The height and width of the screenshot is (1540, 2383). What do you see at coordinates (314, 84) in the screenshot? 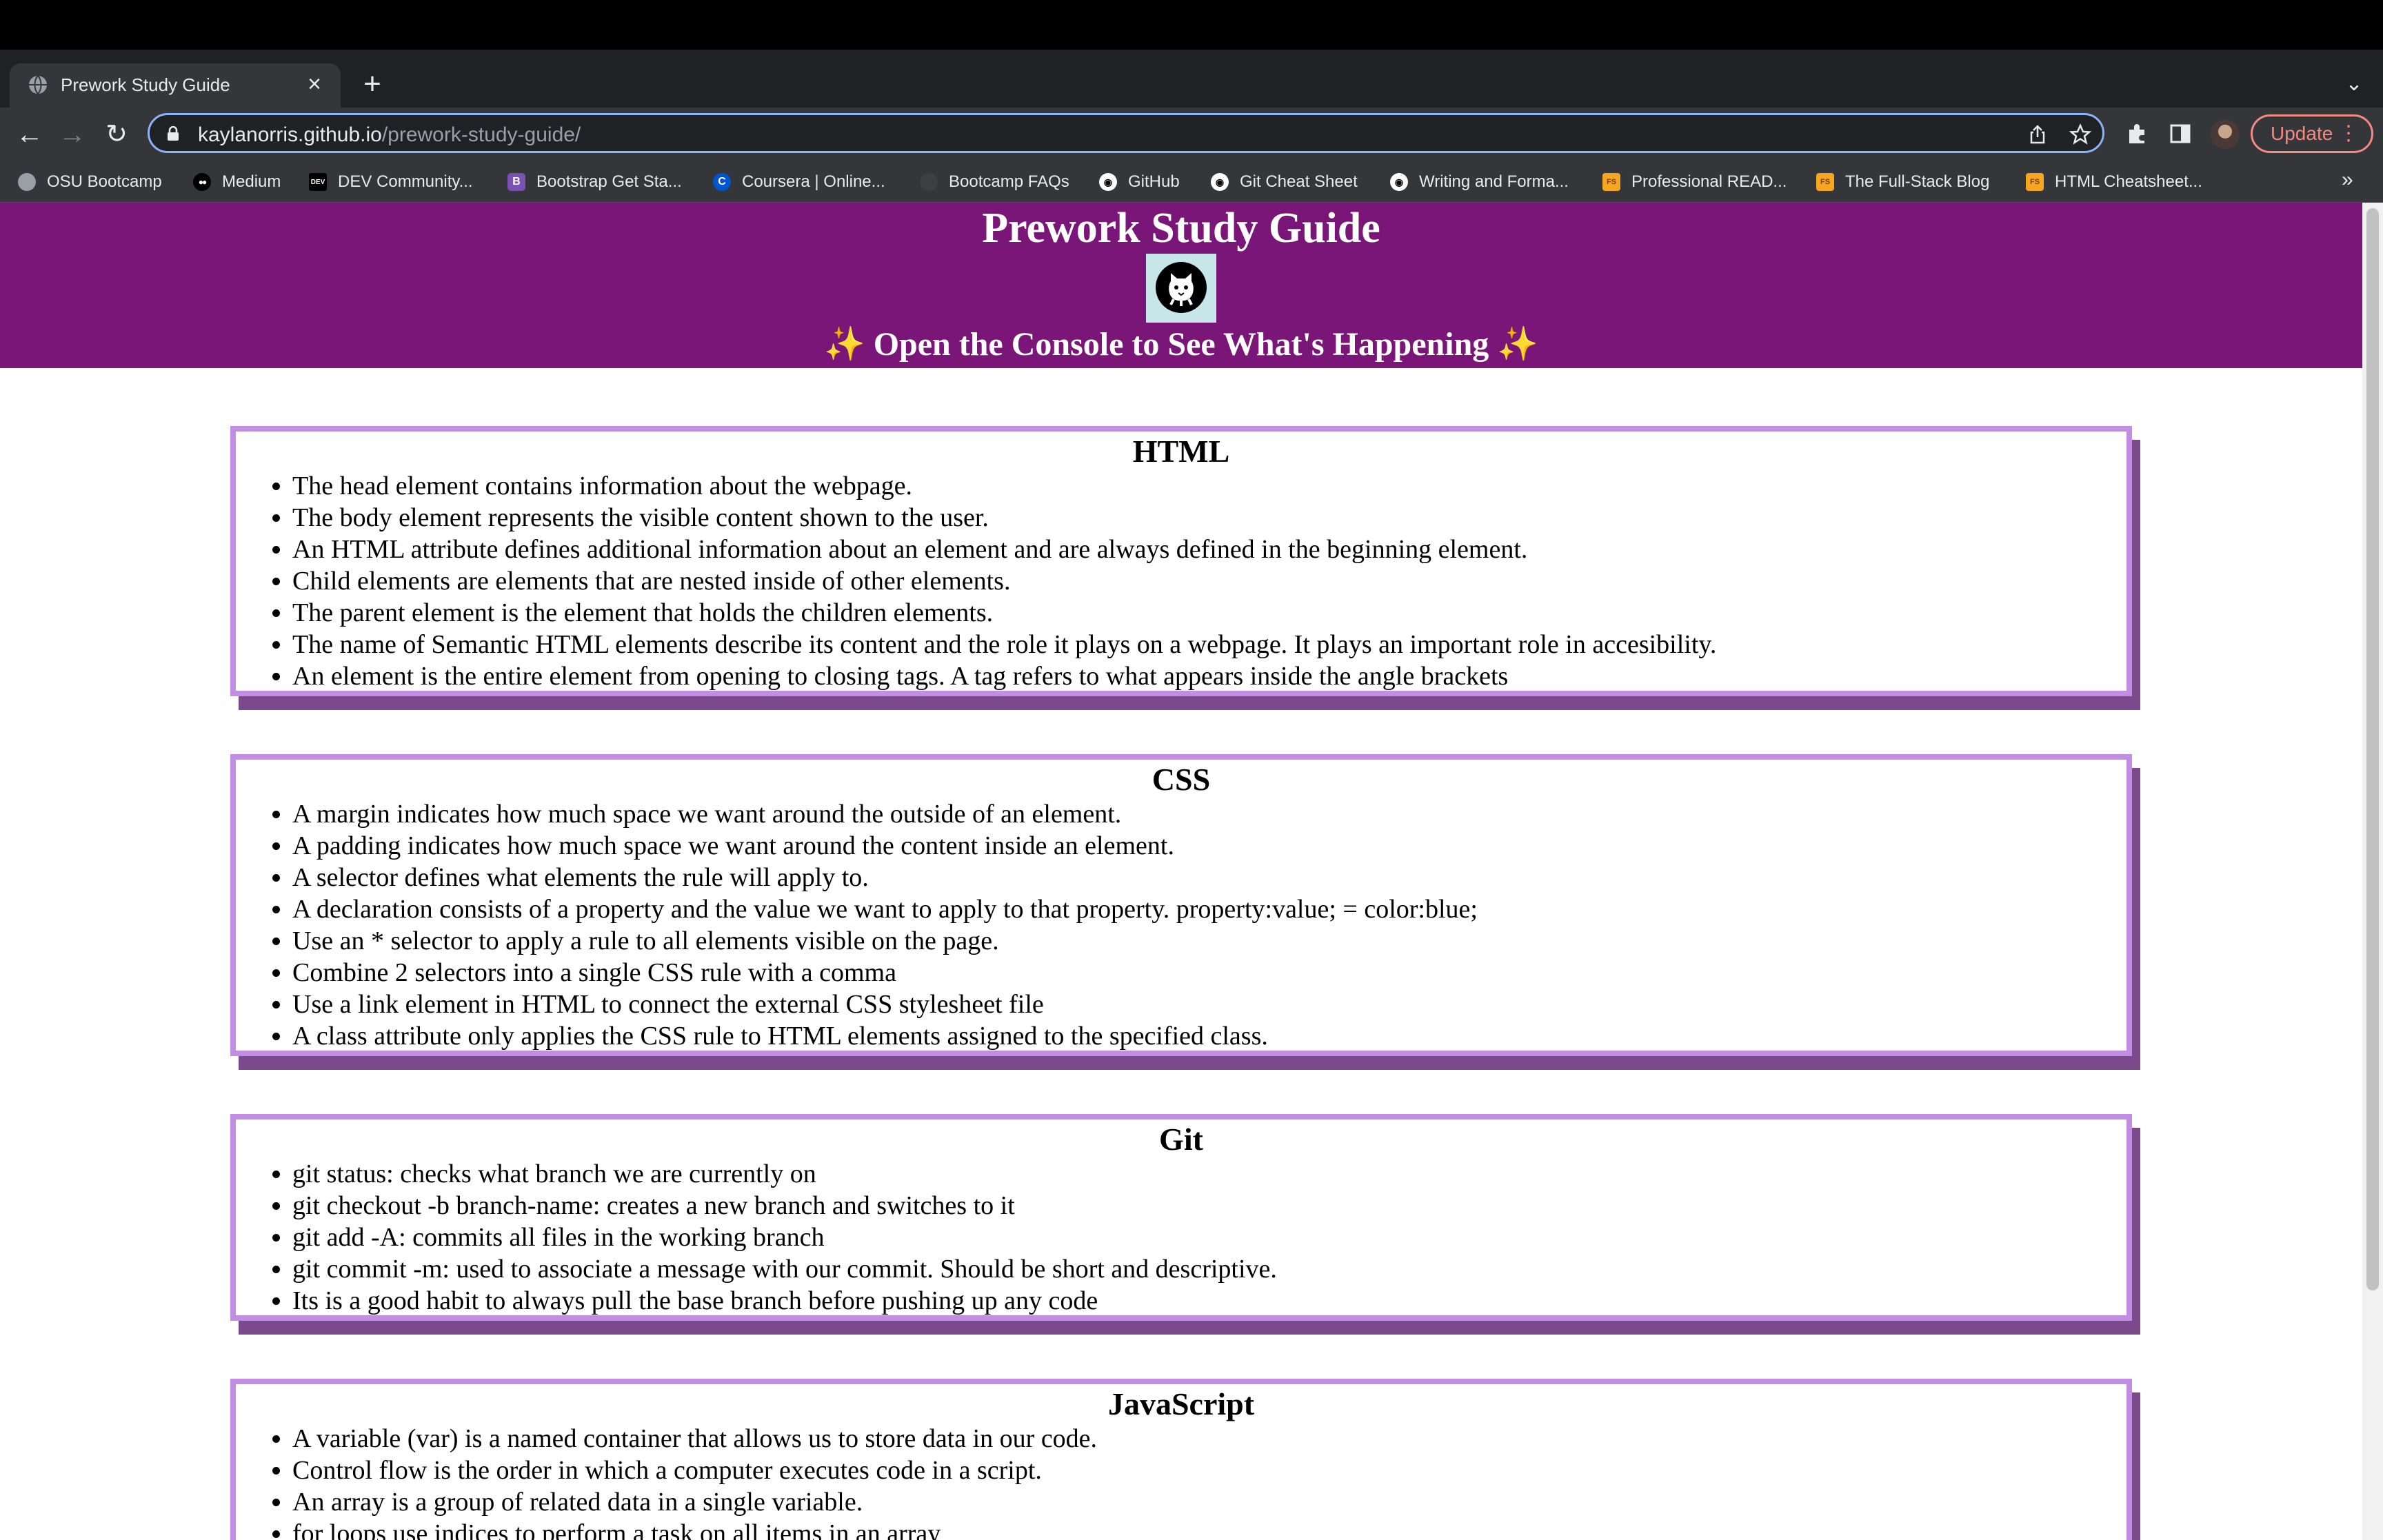
I see `close-icon: ×` at bounding box center [314, 84].